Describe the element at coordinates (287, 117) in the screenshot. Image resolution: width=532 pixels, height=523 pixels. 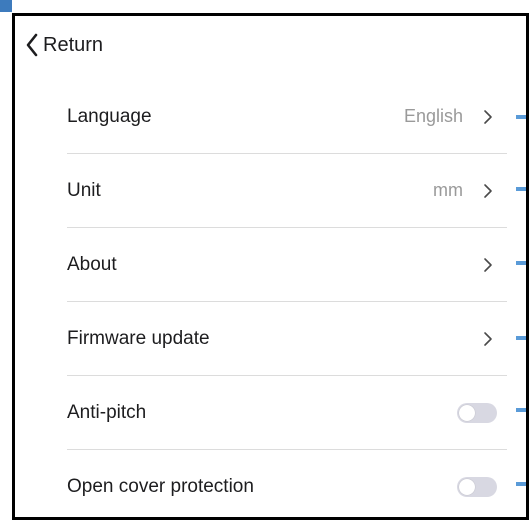
I see `settings-row-language: Language English` at that location.